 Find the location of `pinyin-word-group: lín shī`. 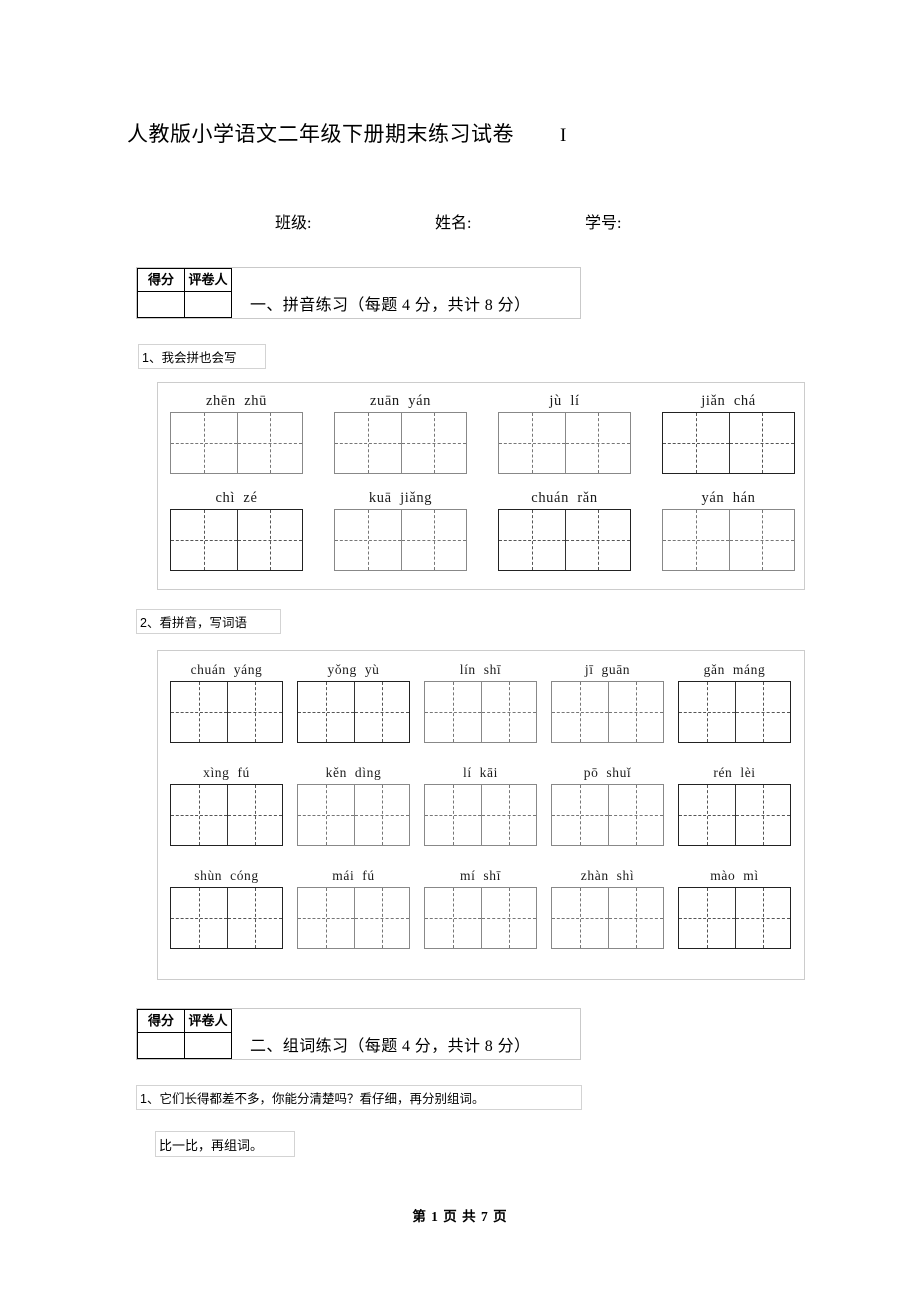

pinyin-word-group: lín shī is located at coordinates (484, 701).